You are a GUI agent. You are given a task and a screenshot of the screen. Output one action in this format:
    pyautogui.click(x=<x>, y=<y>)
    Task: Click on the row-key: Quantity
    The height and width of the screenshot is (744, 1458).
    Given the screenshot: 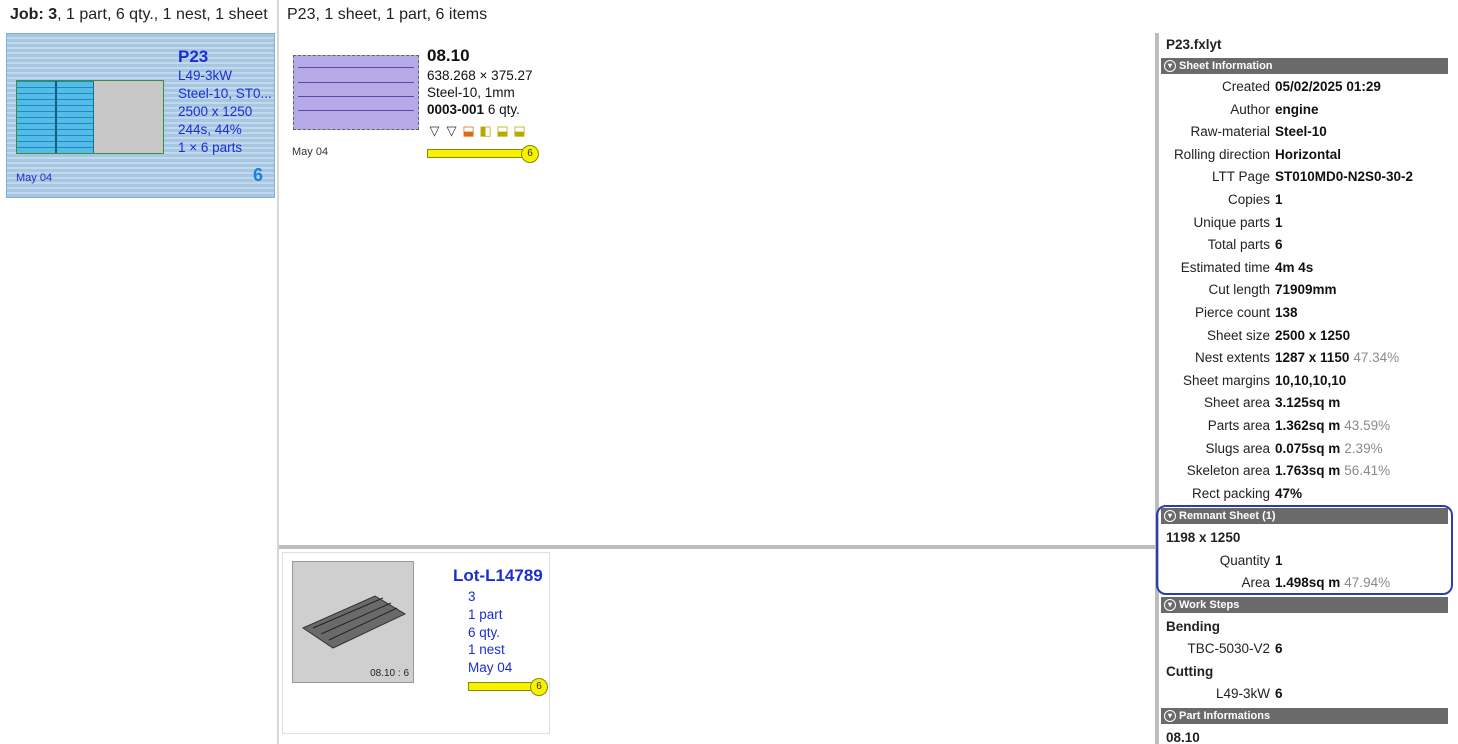 What is the action you would take?
    pyautogui.click(x=1244, y=560)
    